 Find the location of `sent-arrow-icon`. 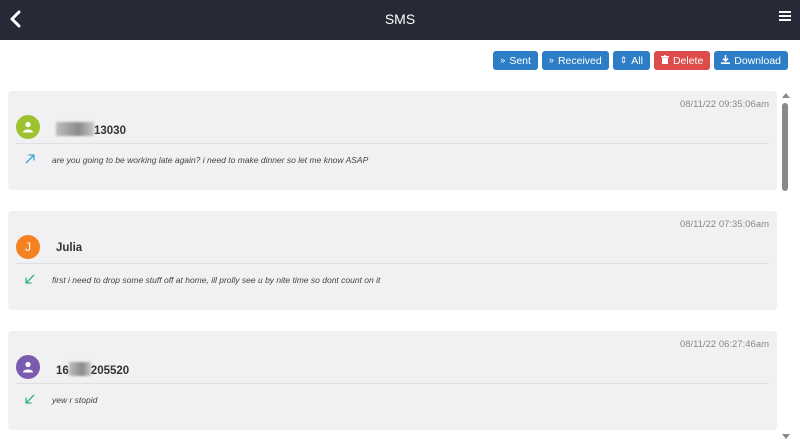

sent-arrow-icon is located at coordinates (30, 158).